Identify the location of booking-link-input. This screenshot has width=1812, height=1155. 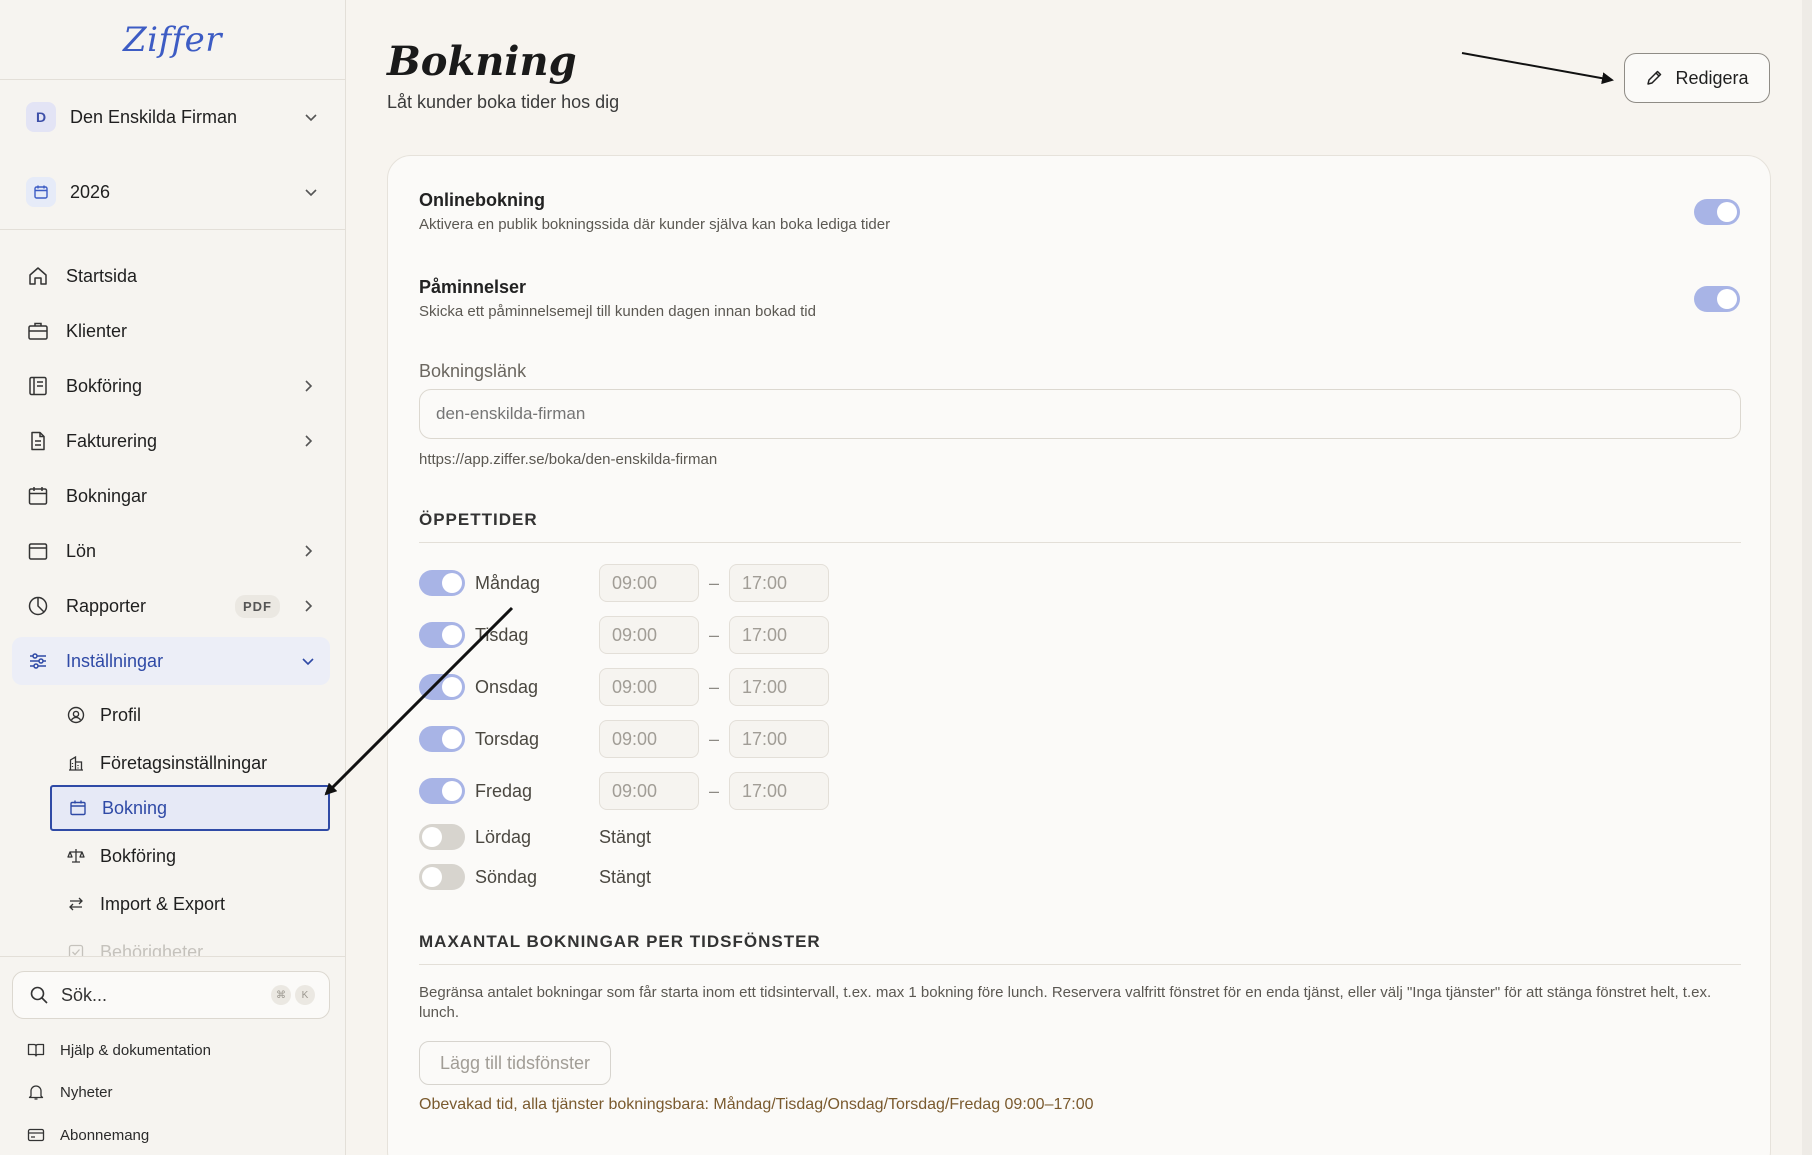
(1080, 414).